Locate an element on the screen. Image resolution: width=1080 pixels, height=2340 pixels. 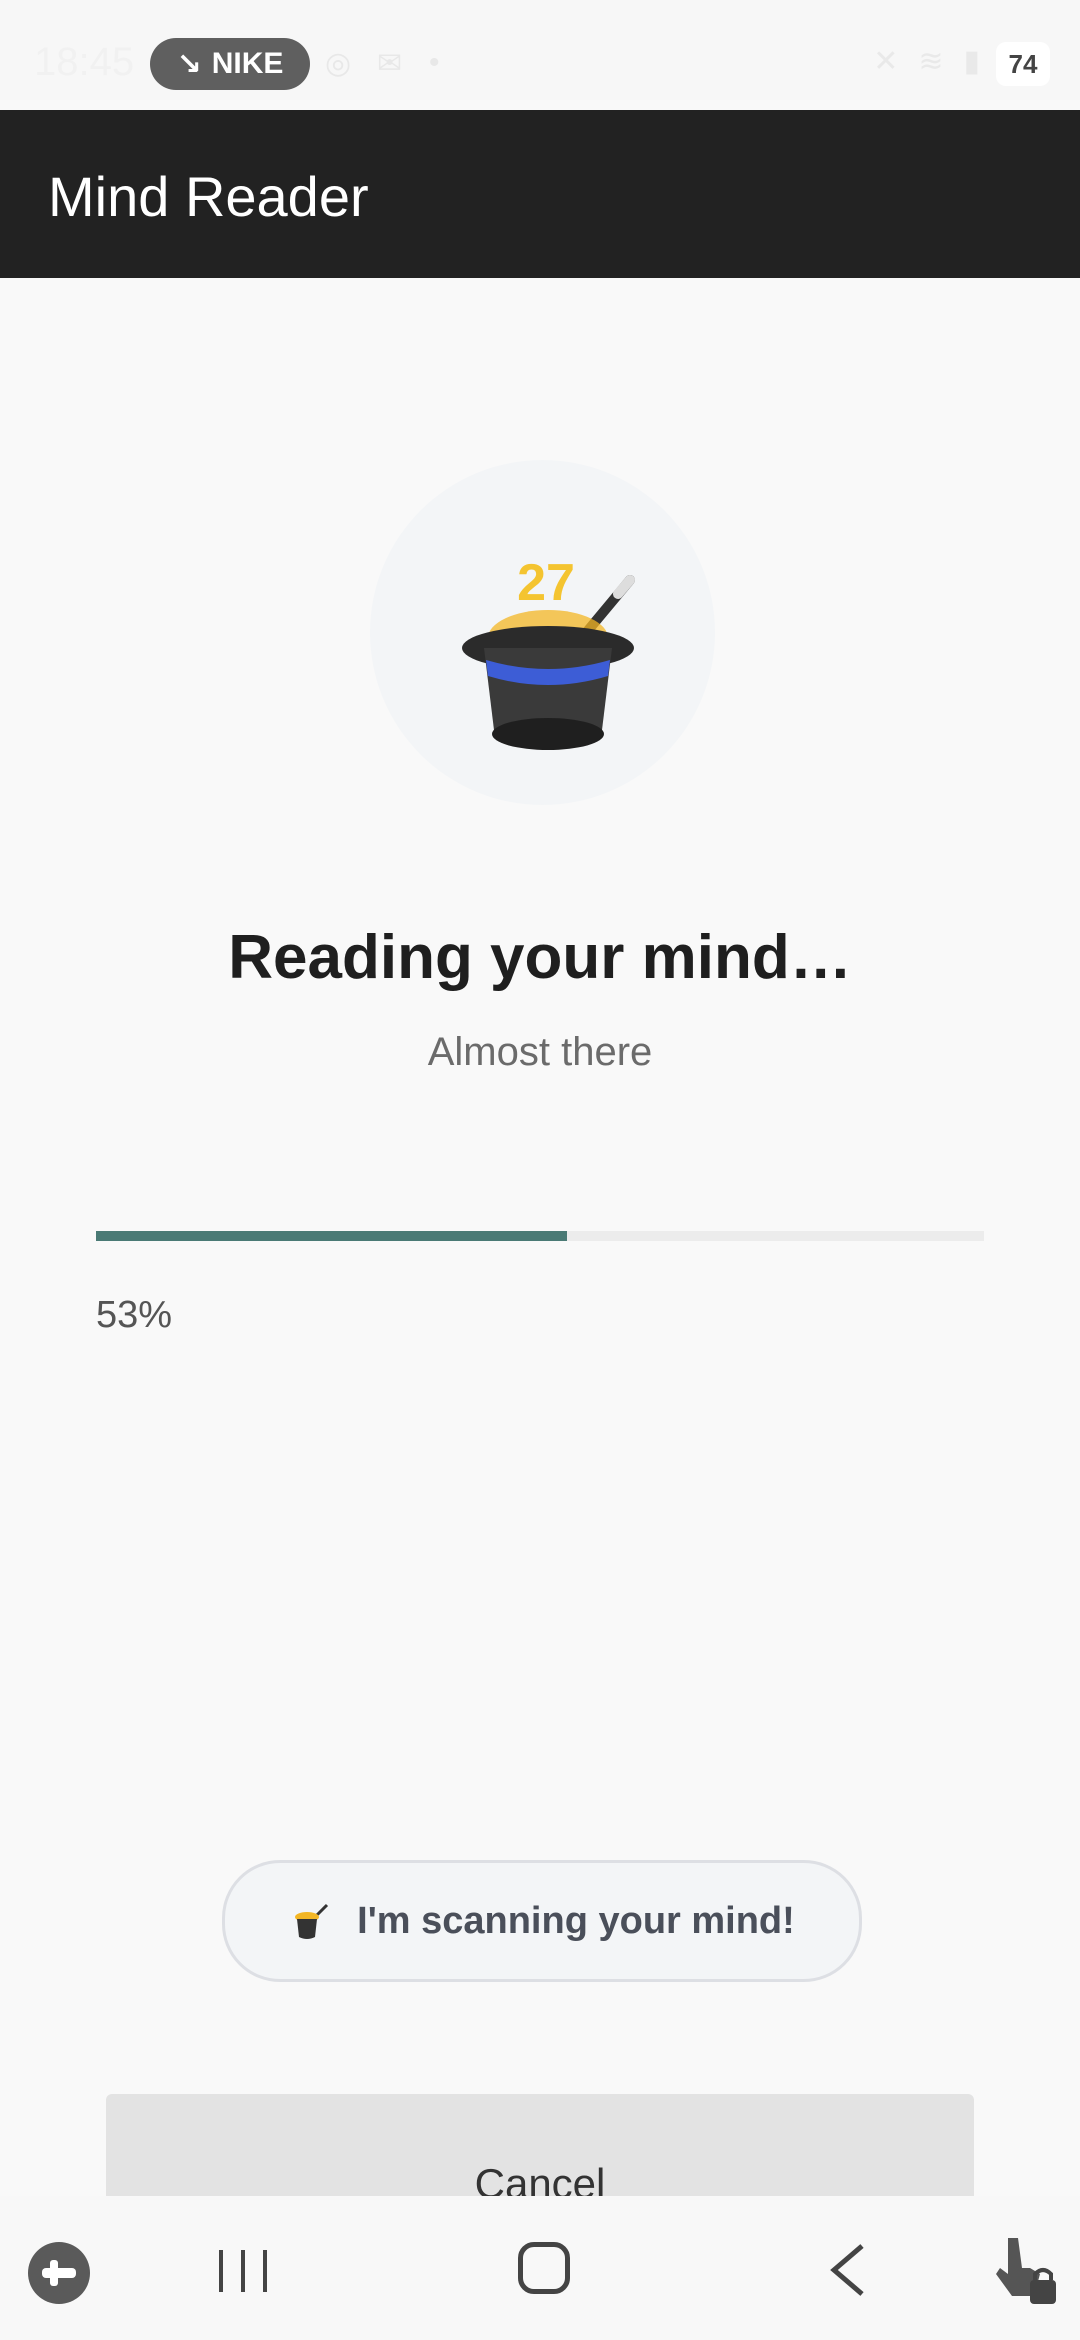
mute-icon: ✕ is located at coordinates (886, 61).